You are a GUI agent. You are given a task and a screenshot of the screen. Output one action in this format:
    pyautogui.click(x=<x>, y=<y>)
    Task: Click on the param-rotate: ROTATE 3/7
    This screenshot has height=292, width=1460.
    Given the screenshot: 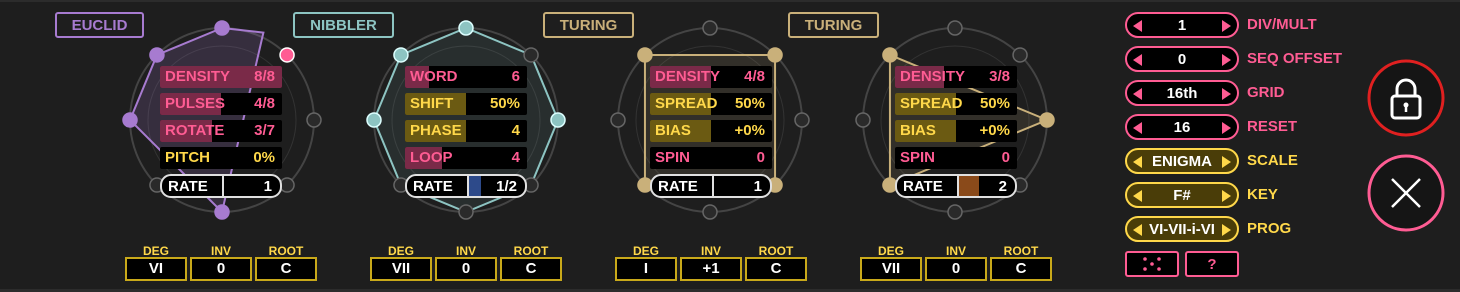 What is the action you would take?
    pyautogui.click(x=221, y=131)
    